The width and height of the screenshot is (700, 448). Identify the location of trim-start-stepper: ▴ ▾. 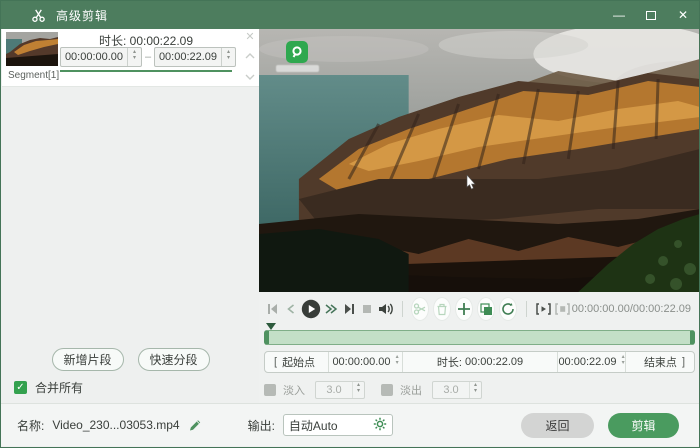
(397, 361).